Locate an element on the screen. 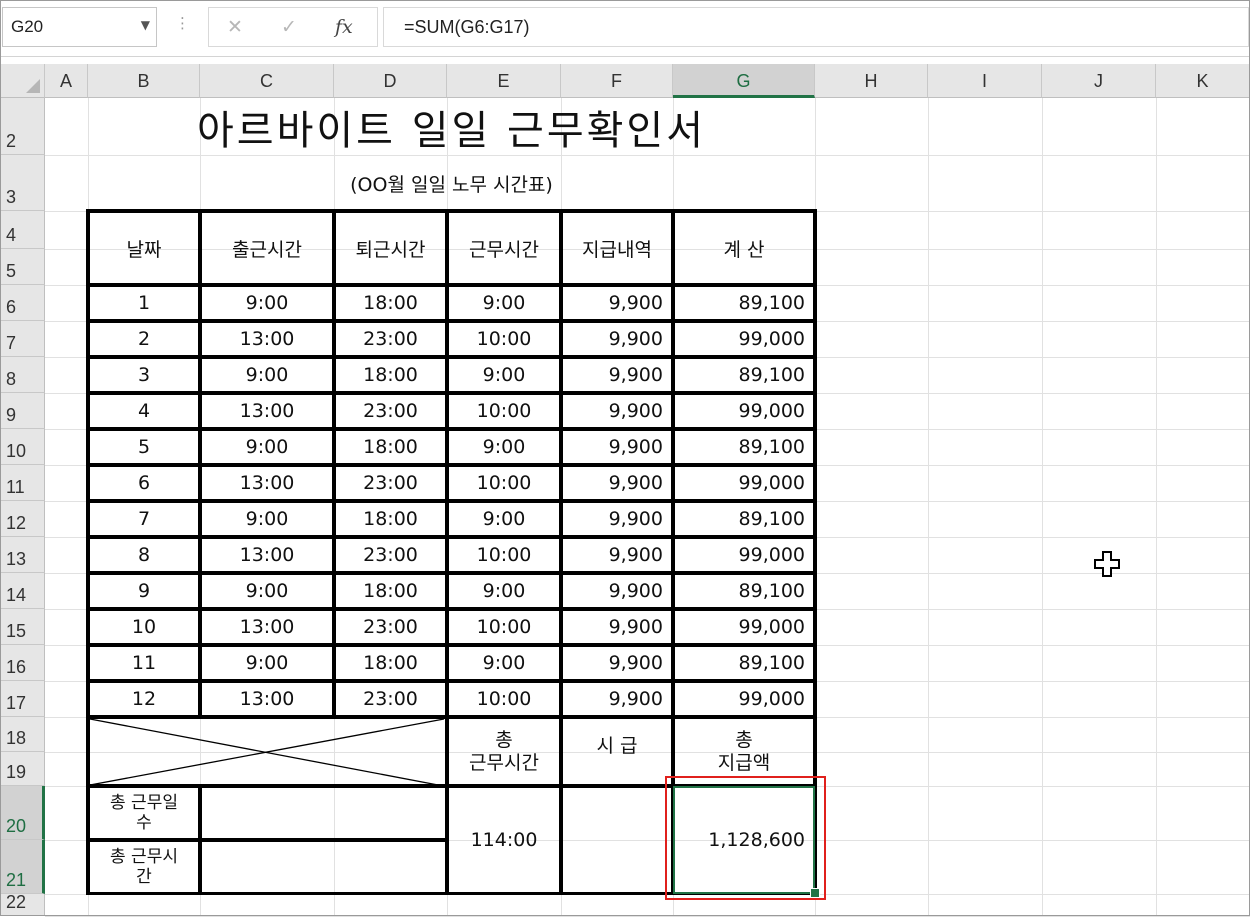  table-cell: 10 is located at coordinates (144, 627).